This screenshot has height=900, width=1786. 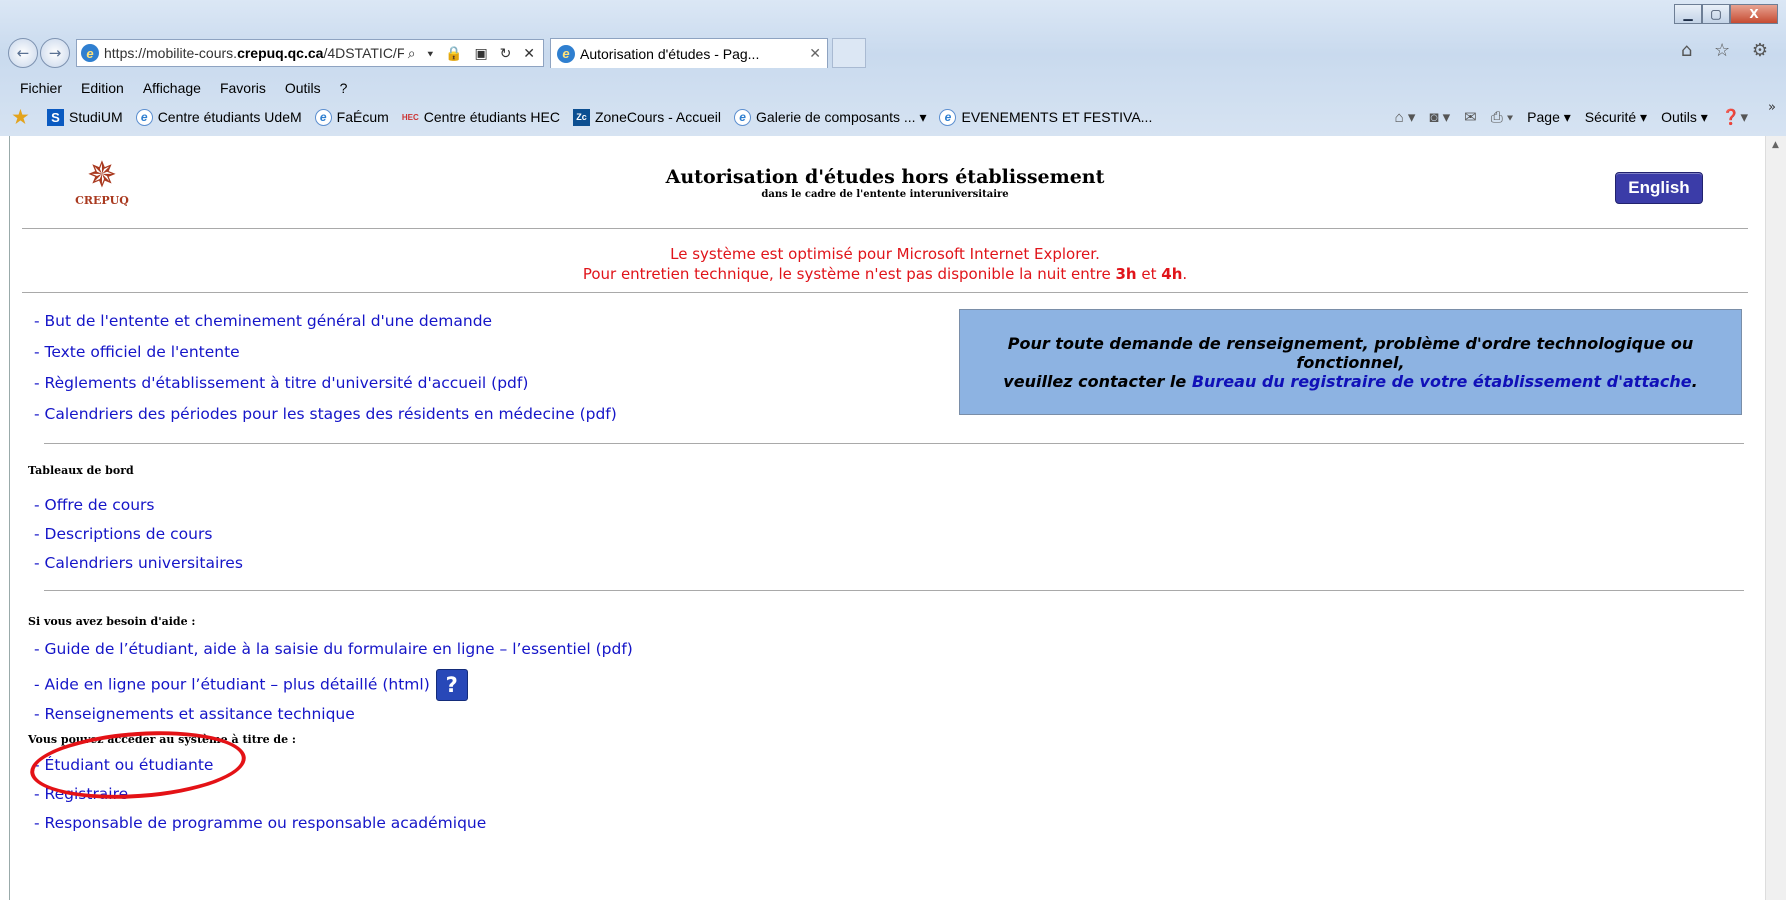 What do you see at coordinates (171, 53) in the screenshot?
I see `url-prefix: https://mobilite-cours.` at bounding box center [171, 53].